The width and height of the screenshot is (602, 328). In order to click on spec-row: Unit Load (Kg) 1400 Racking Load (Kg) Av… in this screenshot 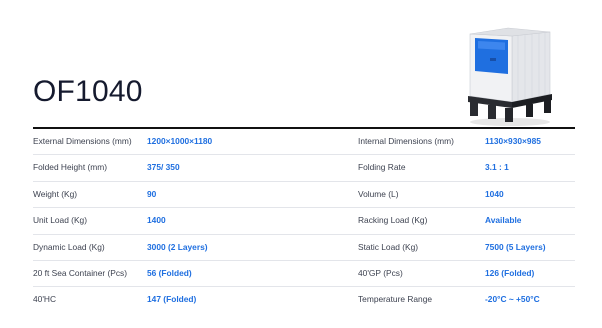, I will do `click(304, 221)`.